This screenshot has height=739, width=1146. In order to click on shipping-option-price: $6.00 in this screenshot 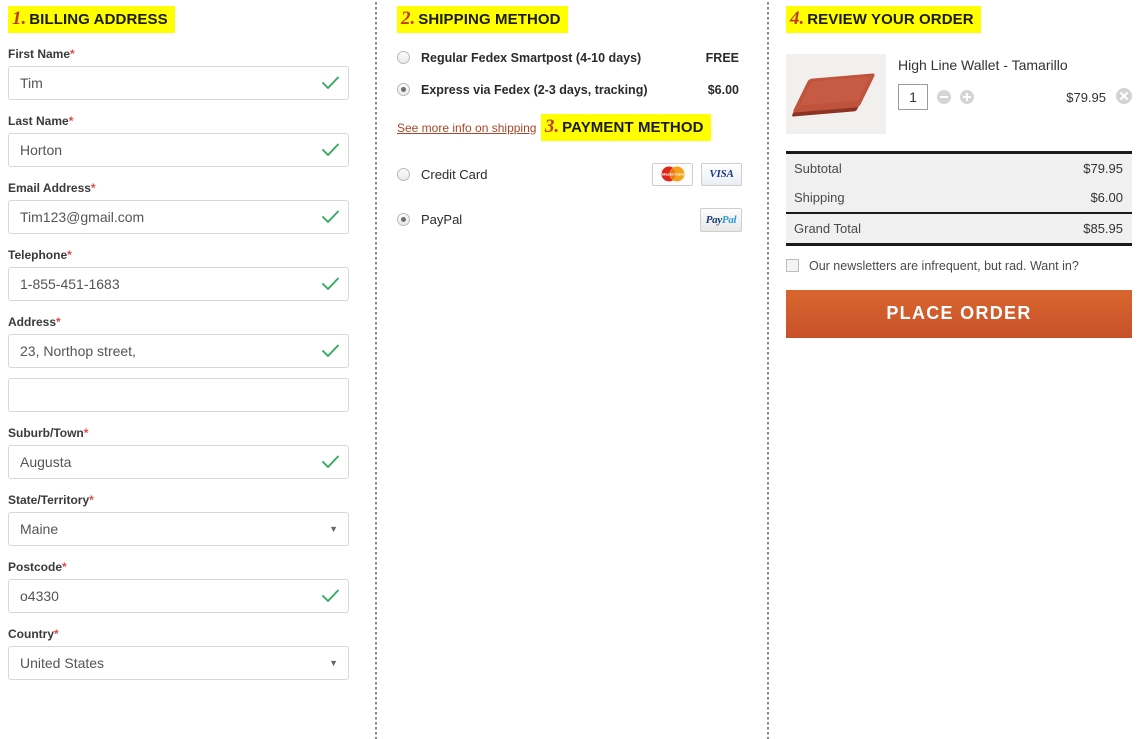, I will do `click(723, 89)`.